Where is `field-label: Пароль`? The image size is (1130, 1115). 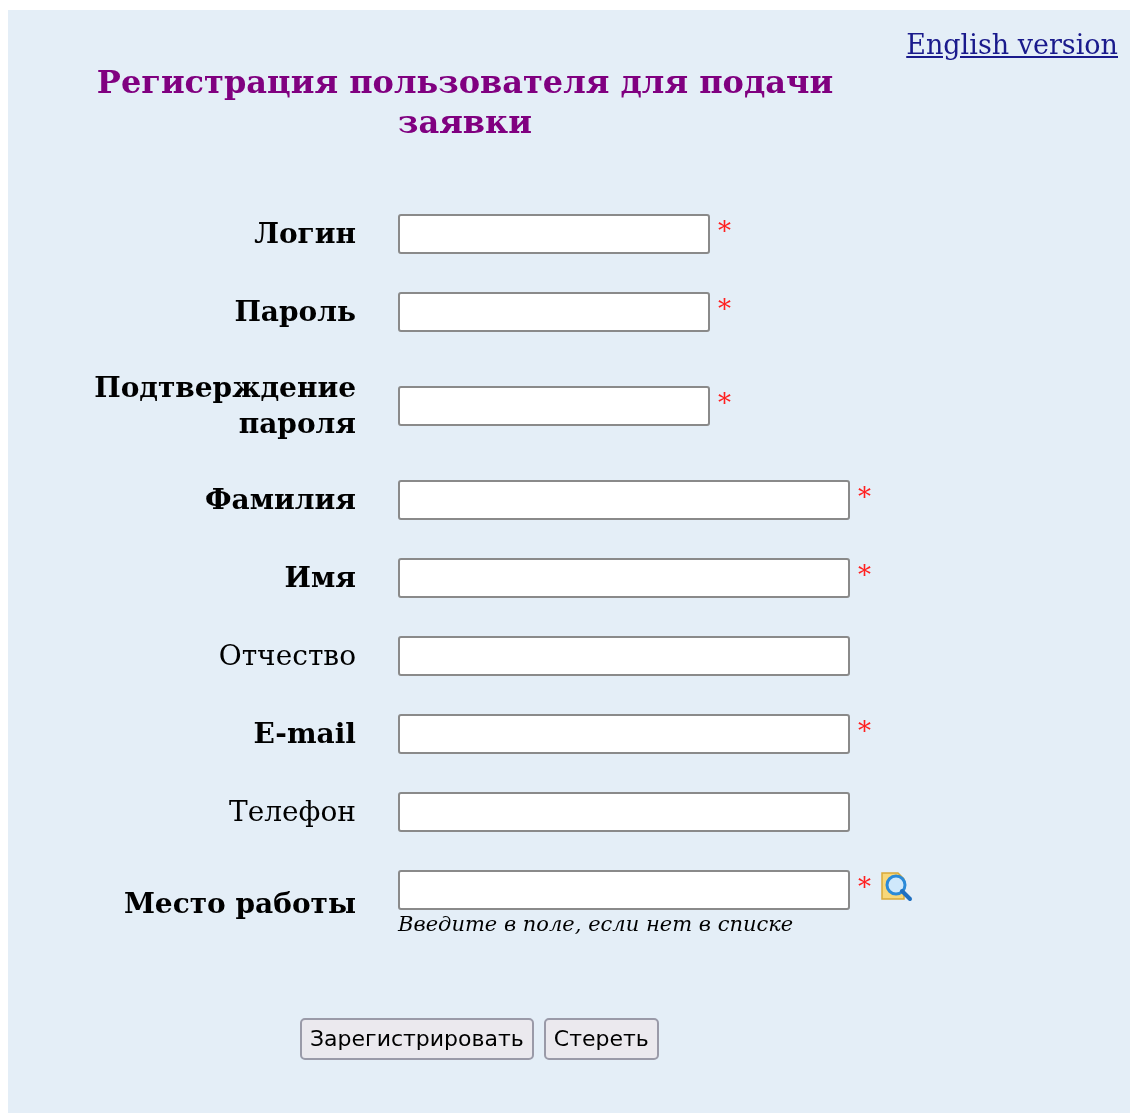
field-label: Пароль is located at coordinates (295, 312).